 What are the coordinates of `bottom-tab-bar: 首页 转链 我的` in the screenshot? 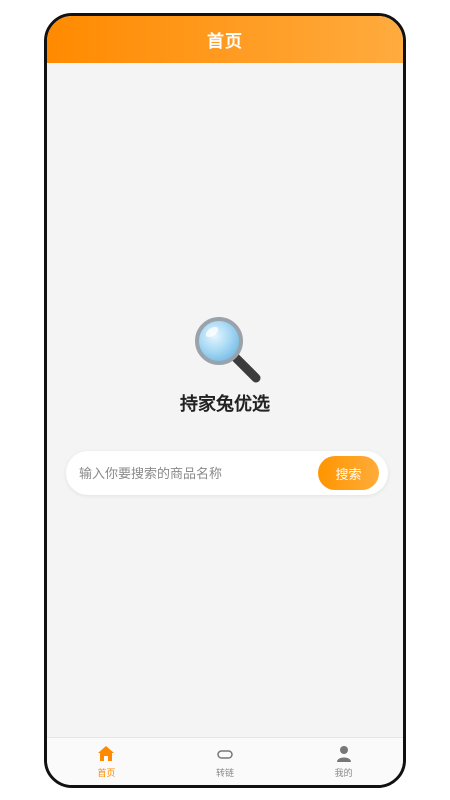 It's located at (225, 761).